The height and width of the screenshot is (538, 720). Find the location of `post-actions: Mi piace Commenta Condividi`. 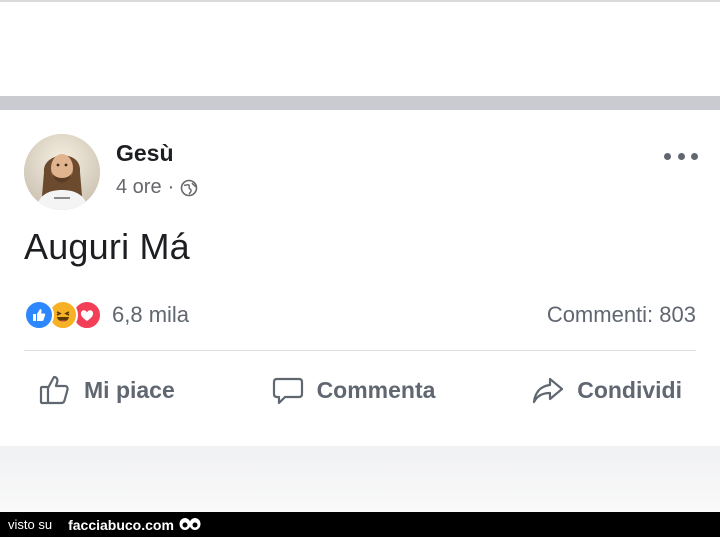

post-actions: Mi piace Commenta Condividi is located at coordinates (360, 390).